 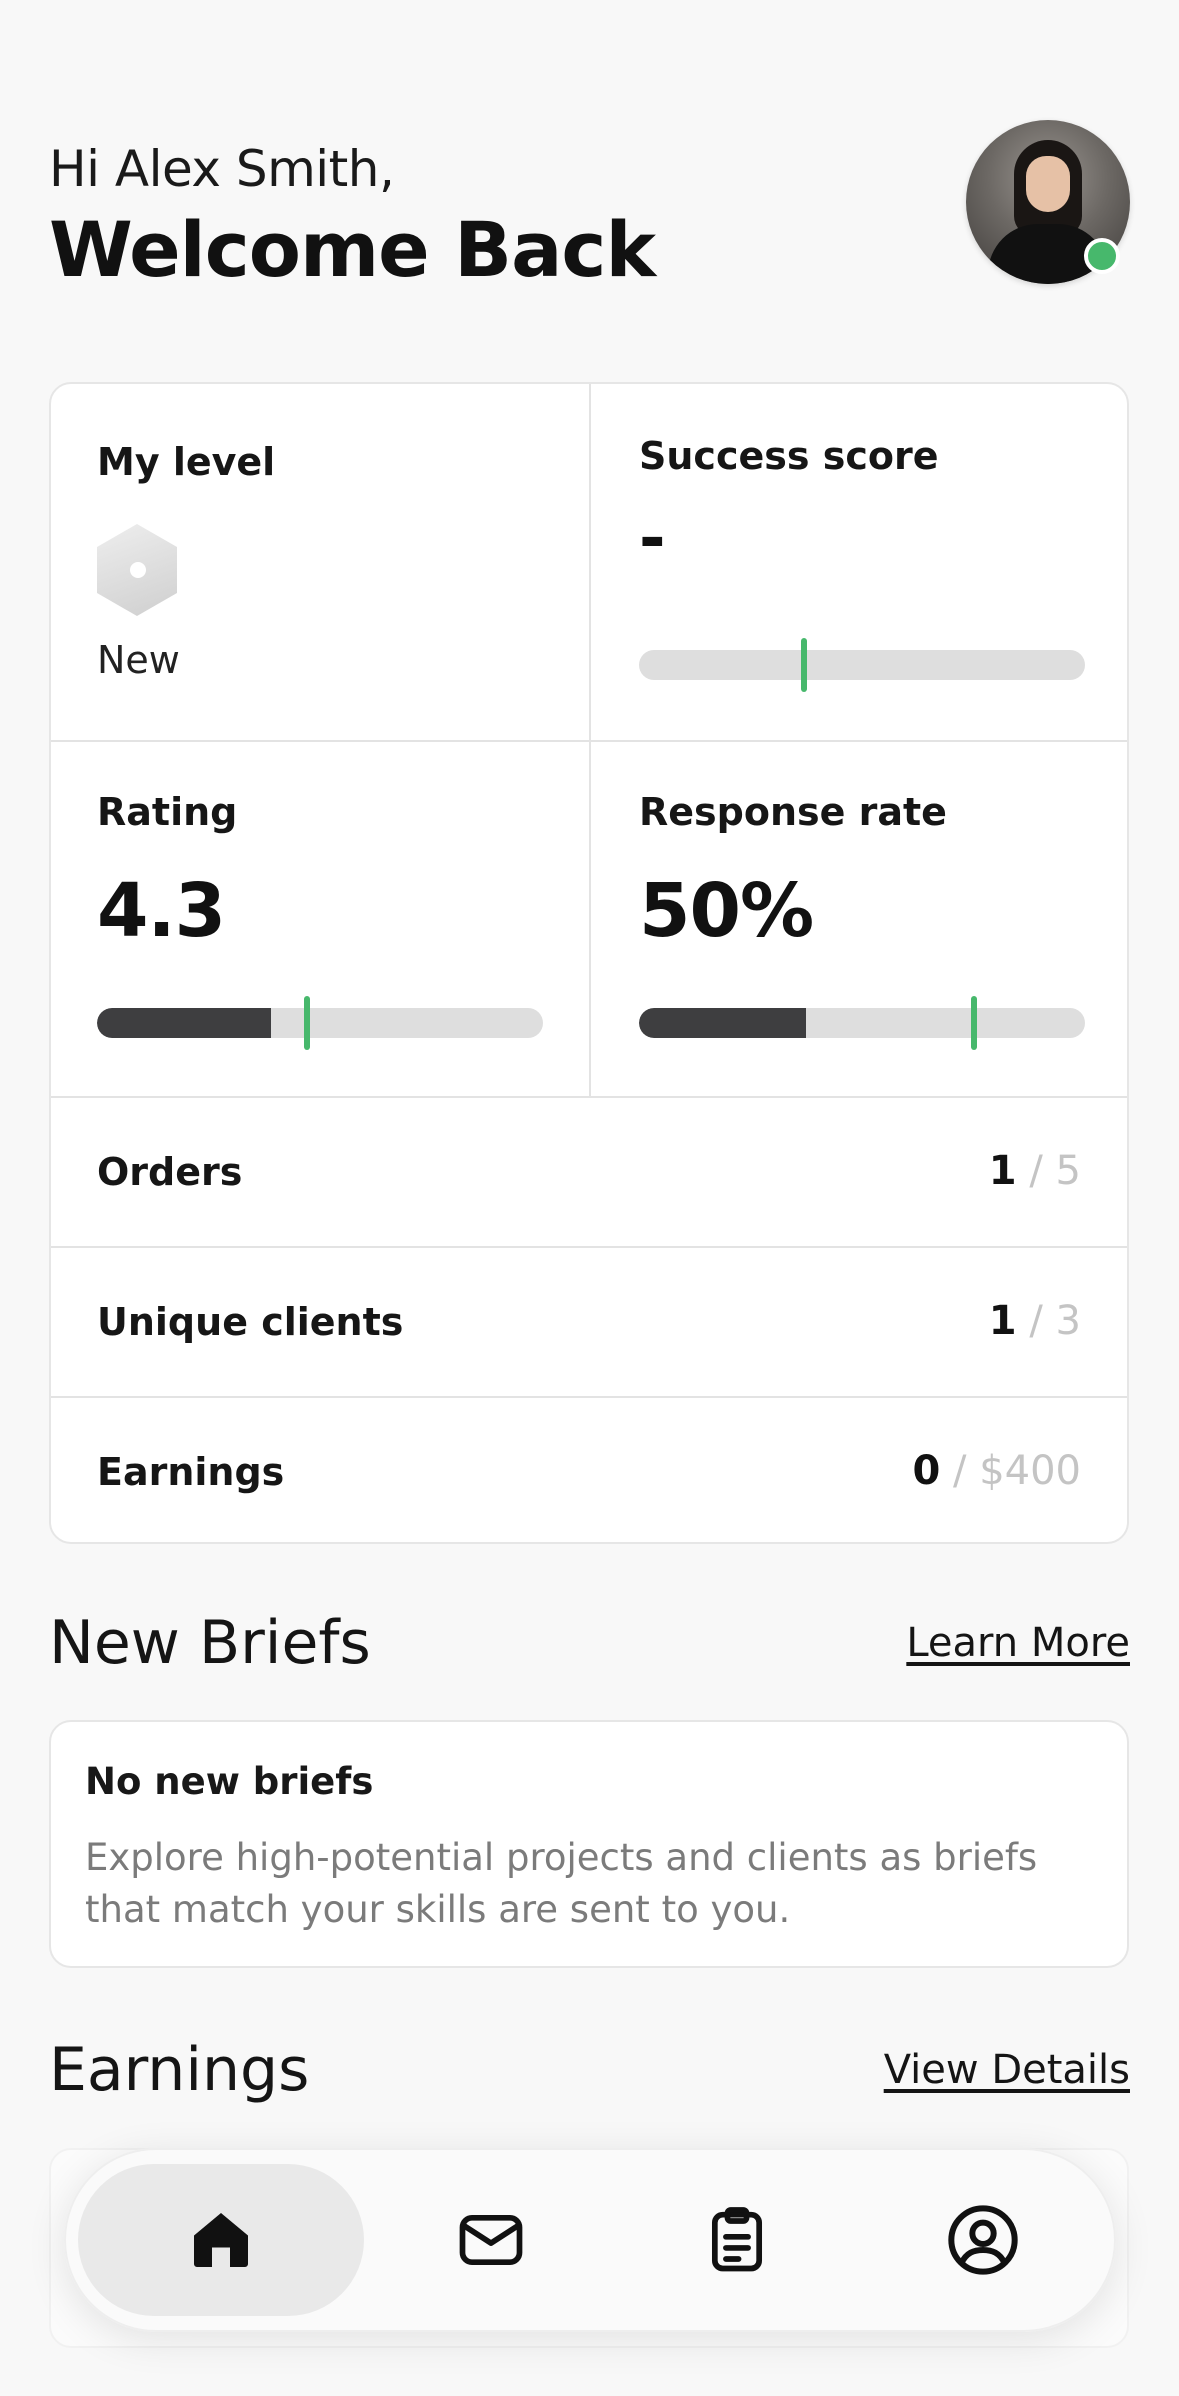 I want to click on user-circle-icon, so click(x=983, y=2240).